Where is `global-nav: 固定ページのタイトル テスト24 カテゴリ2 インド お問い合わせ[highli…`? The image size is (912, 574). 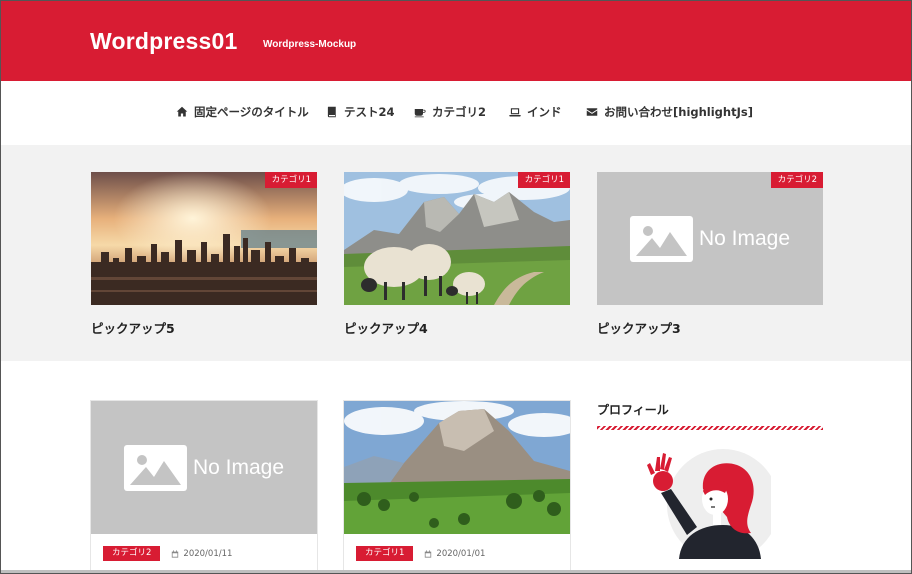 global-nav: 固定ページのタイトル テスト24 カテゴリ2 インド お問い合わせ[highli… is located at coordinates (456, 113).